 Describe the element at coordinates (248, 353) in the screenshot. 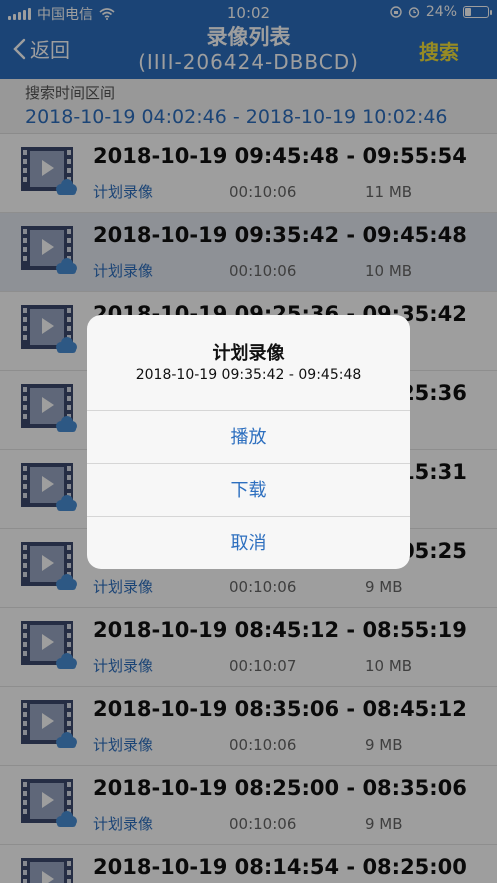

I see `dialog-title: 计划录像` at that location.